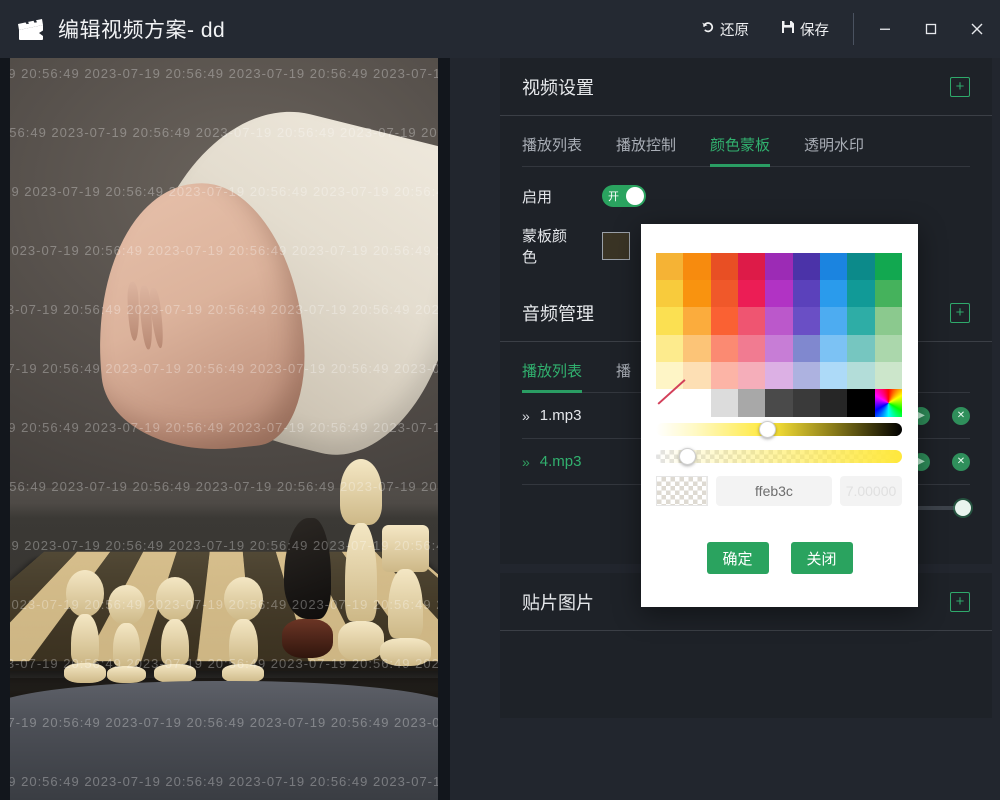 The width and height of the screenshot is (1000, 800). I want to click on grayscale-swatch-row, so click(779, 403).